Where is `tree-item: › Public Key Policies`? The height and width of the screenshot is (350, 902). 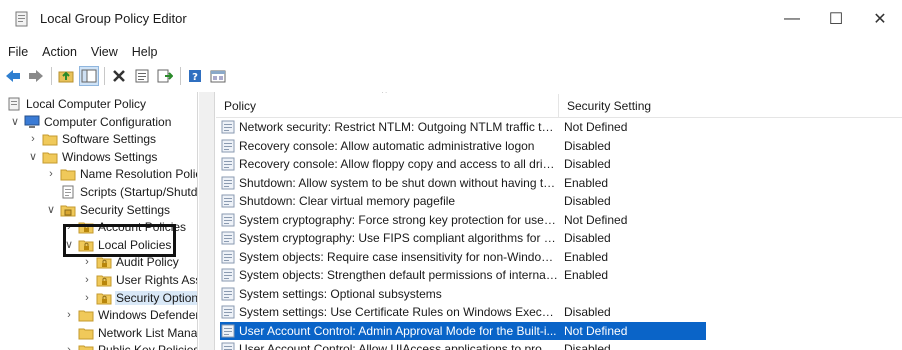 tree-item: › Public Key Policies is located at coordinates (129, 345).